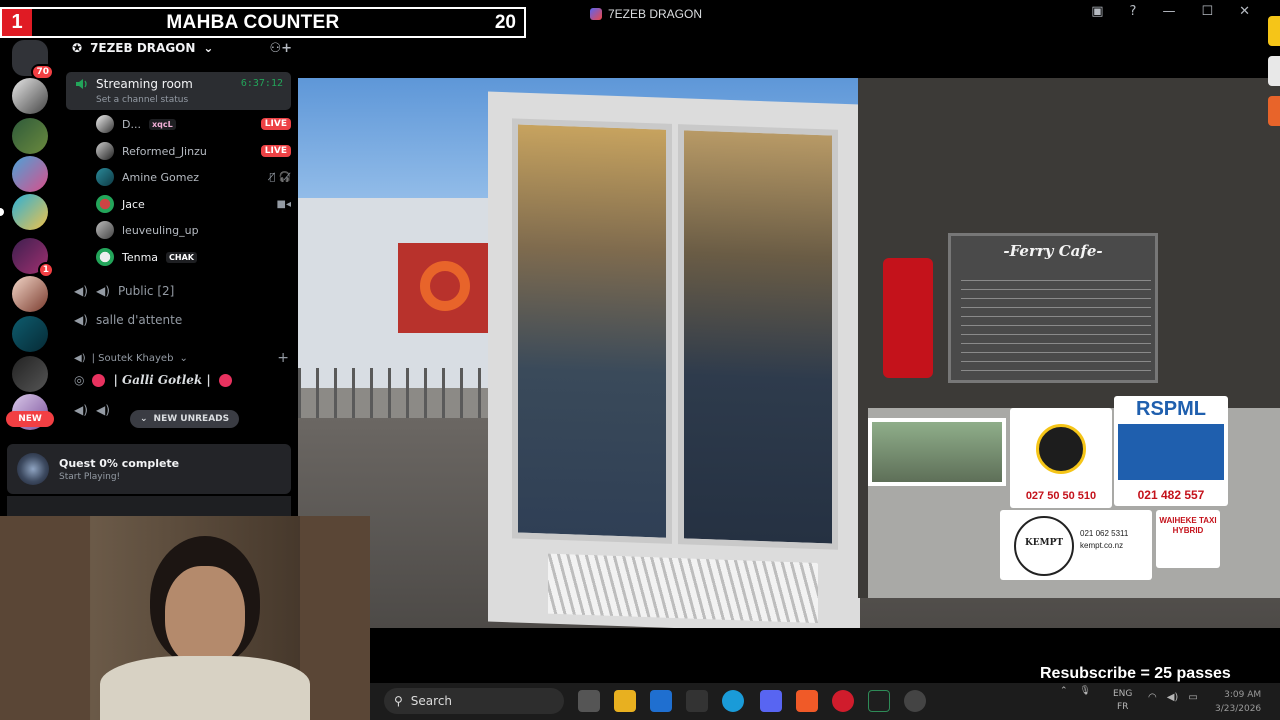 Image resolution: width=1280 pixels, height=720 pixels. I want to click on system-tray: ⌃ 🎙, so click(1075, 691).